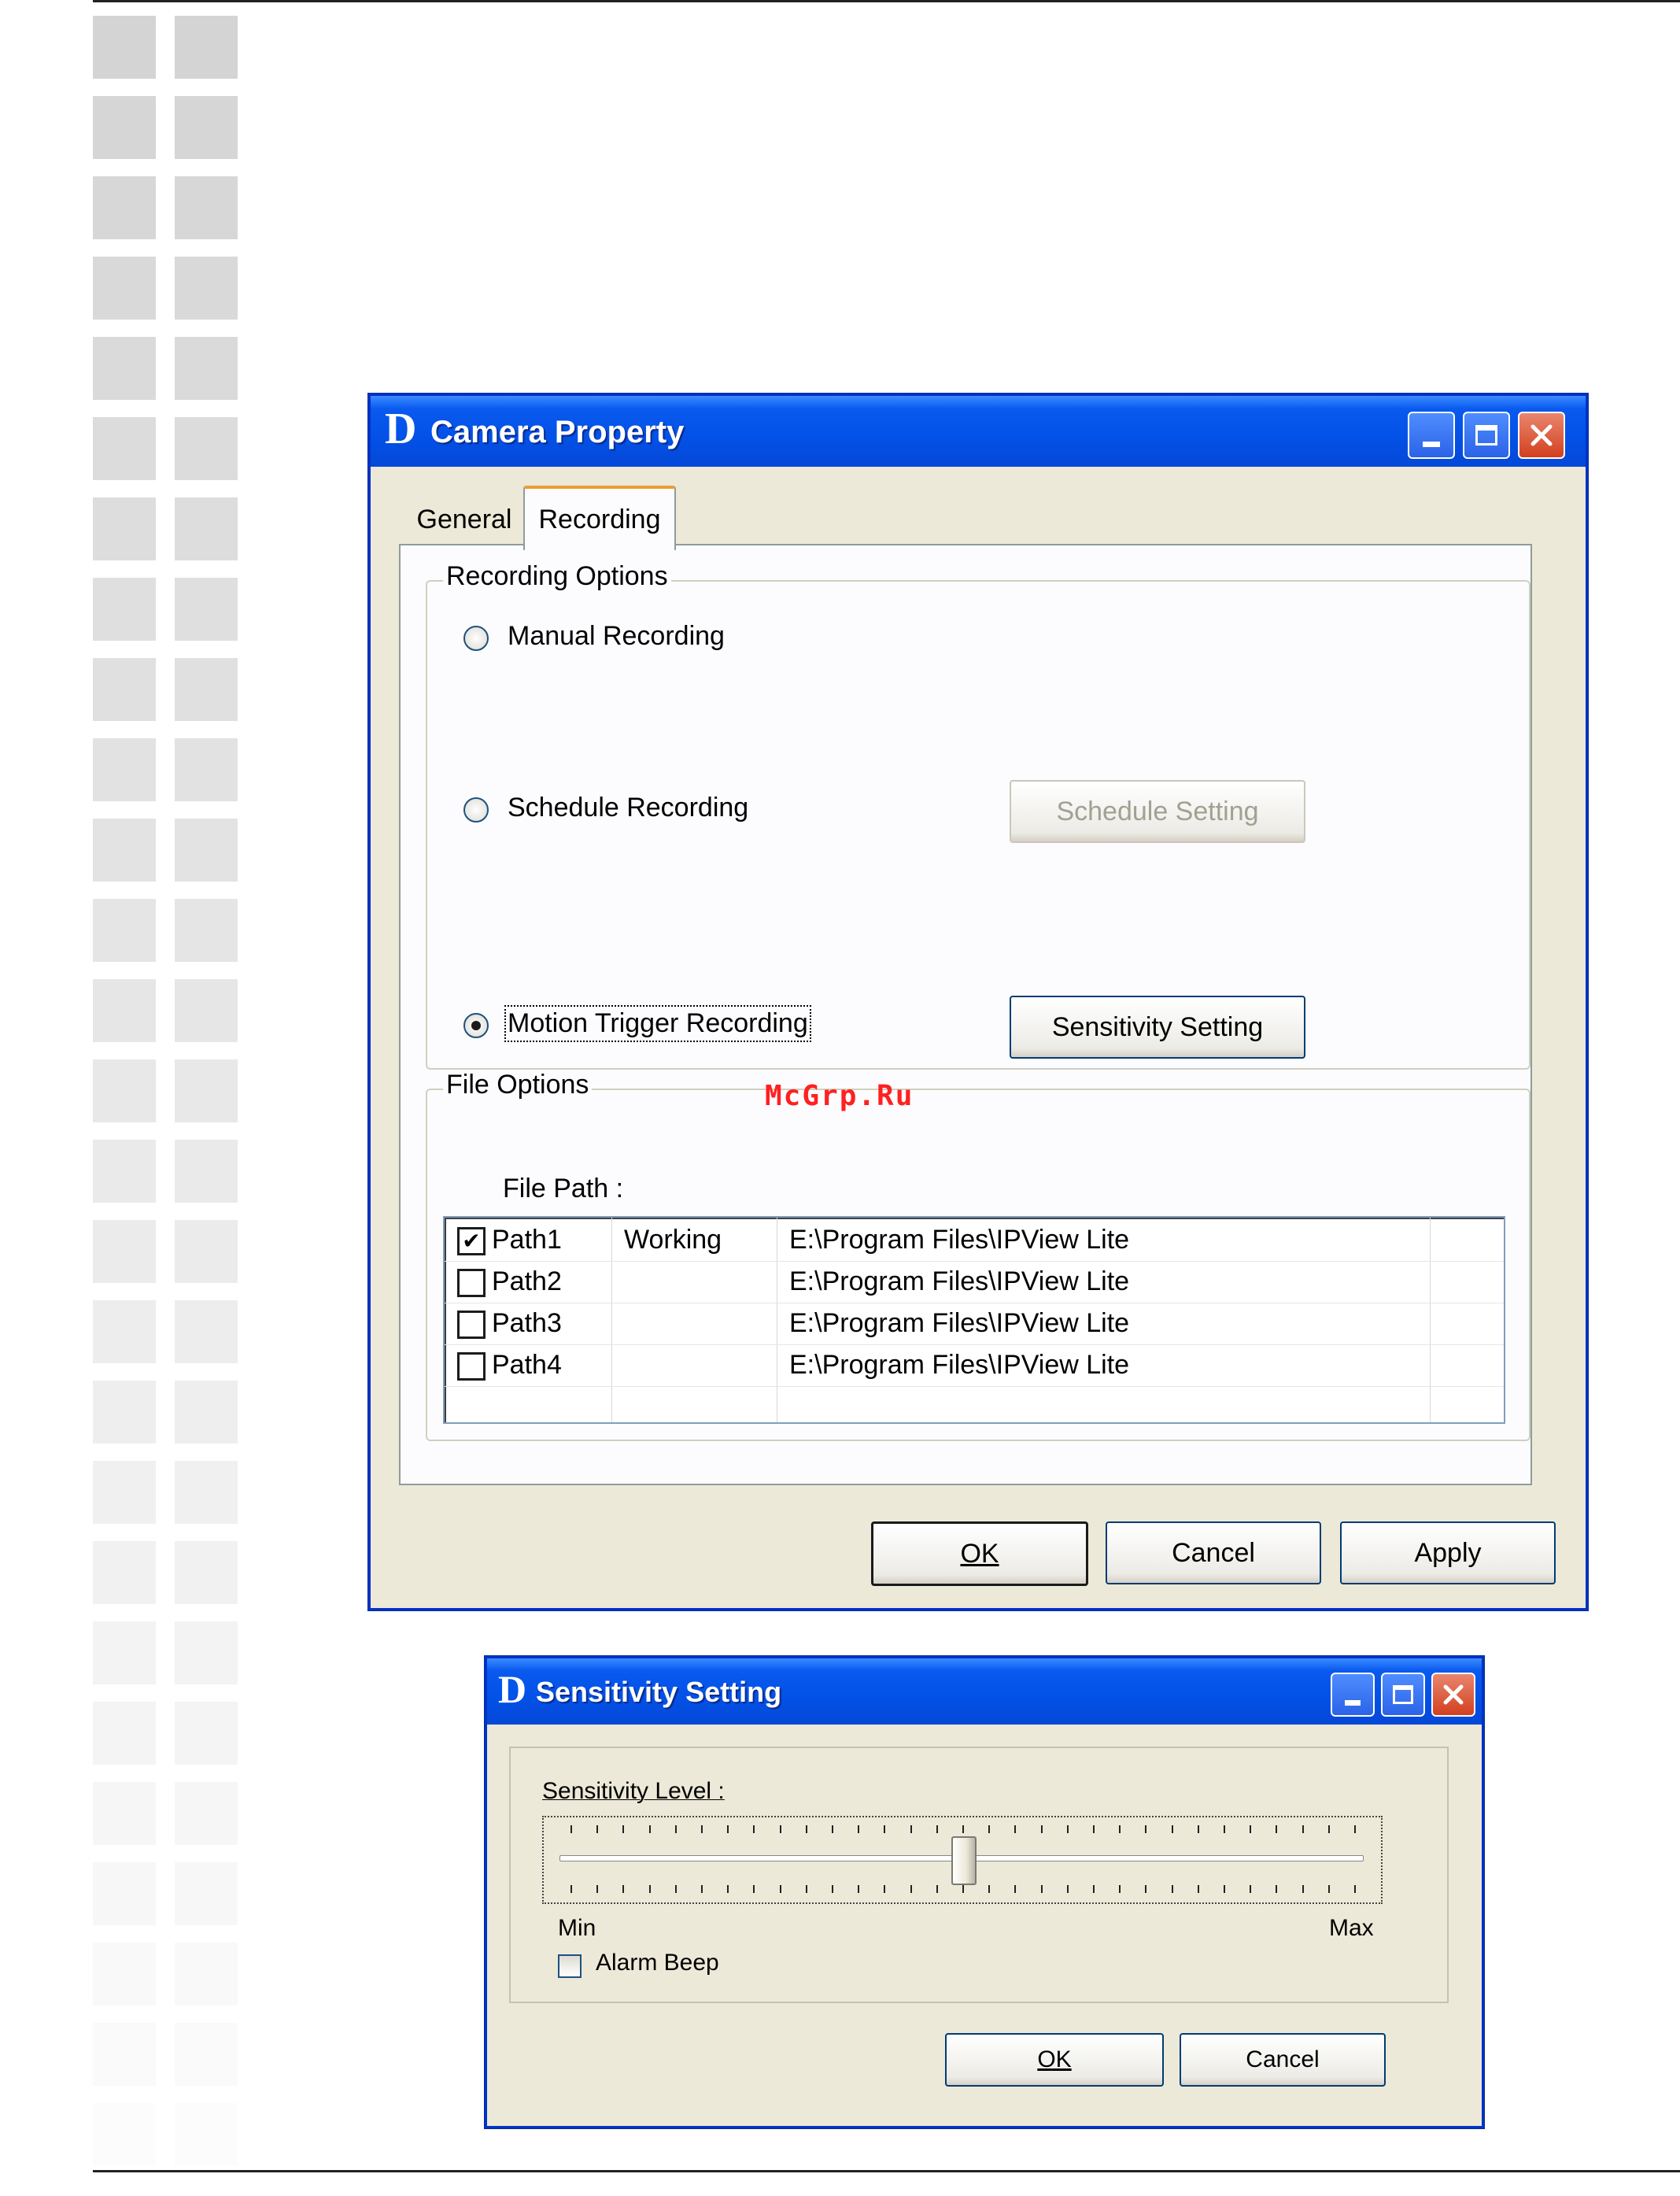 The height and width of the screenshot is (2196, 1680). I want to click on window-title: Camera Property, so click(557, 432).